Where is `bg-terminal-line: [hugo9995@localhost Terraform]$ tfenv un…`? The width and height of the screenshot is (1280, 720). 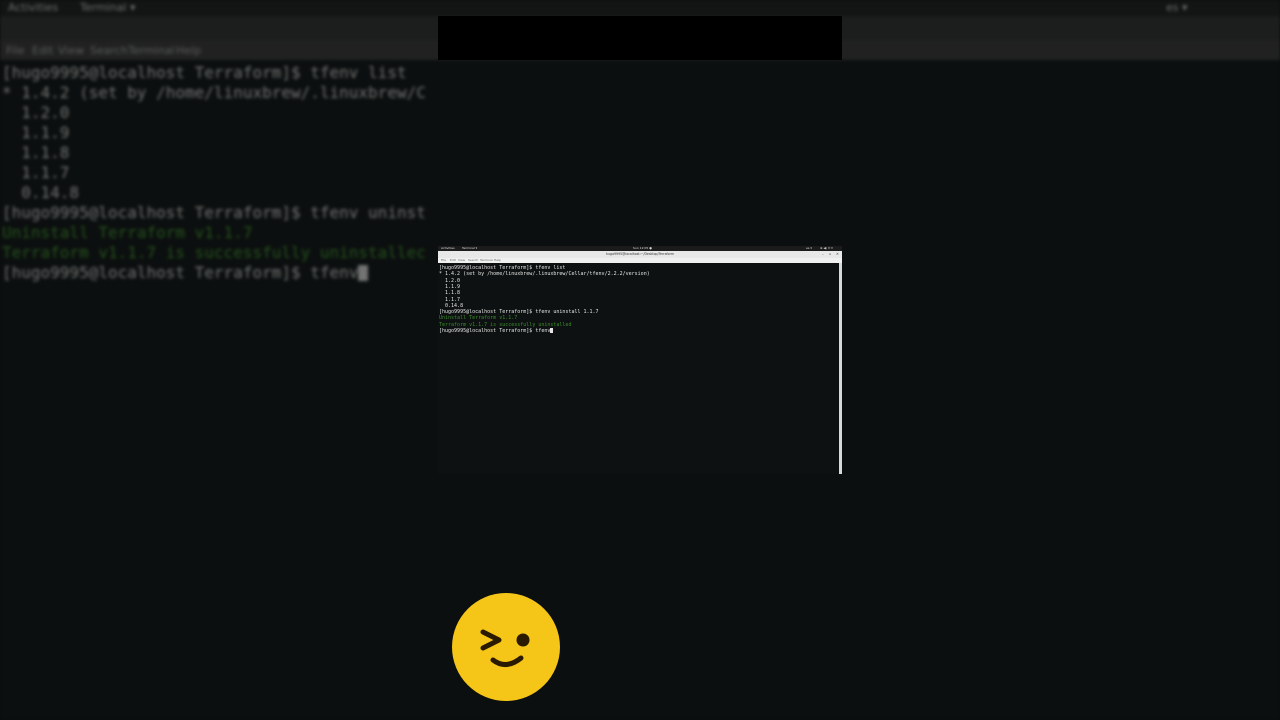 bg-terminal-line: [hugo9995@localhost Terraform]$ tfenv un… is located at coordinates (214, 212).